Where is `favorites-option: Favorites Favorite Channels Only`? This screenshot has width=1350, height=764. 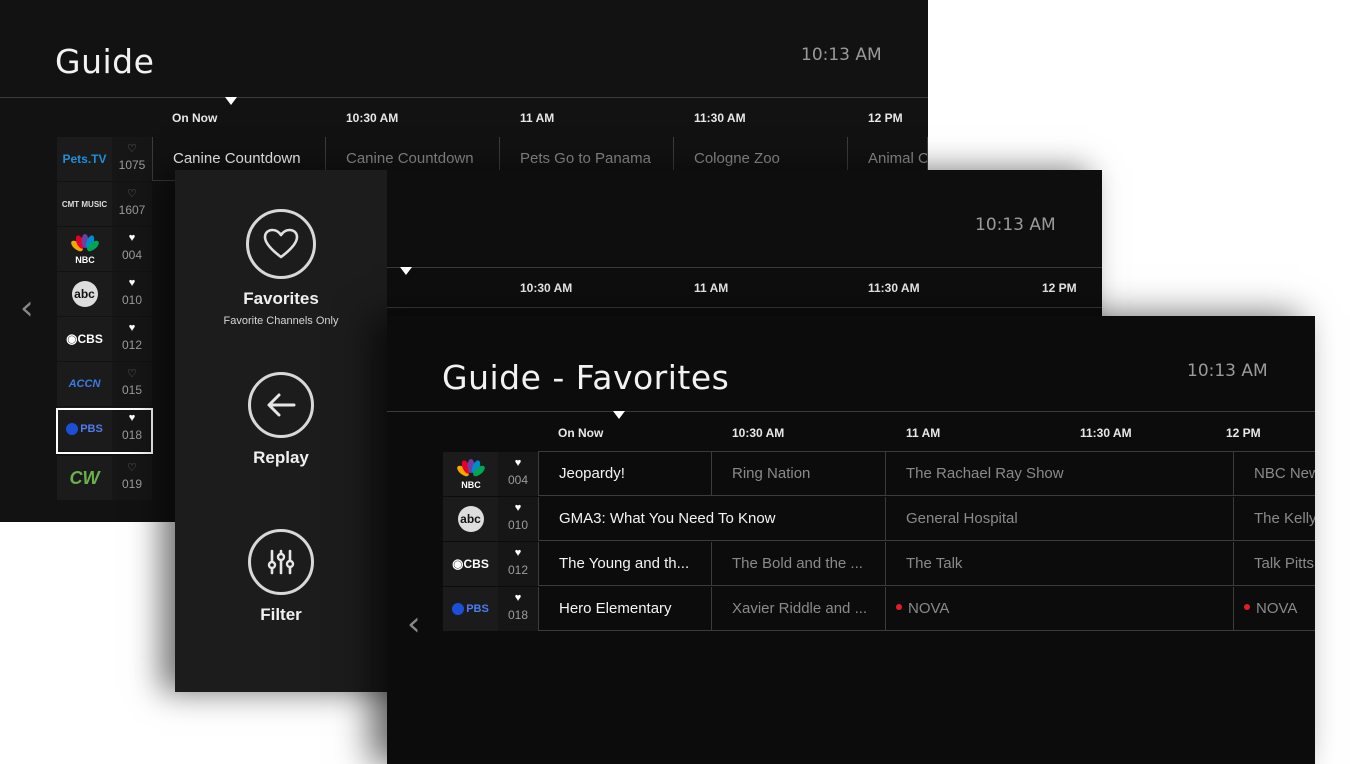 favorites-option: Favorites Favorite Channels Only is located at coordinates (281, 268).